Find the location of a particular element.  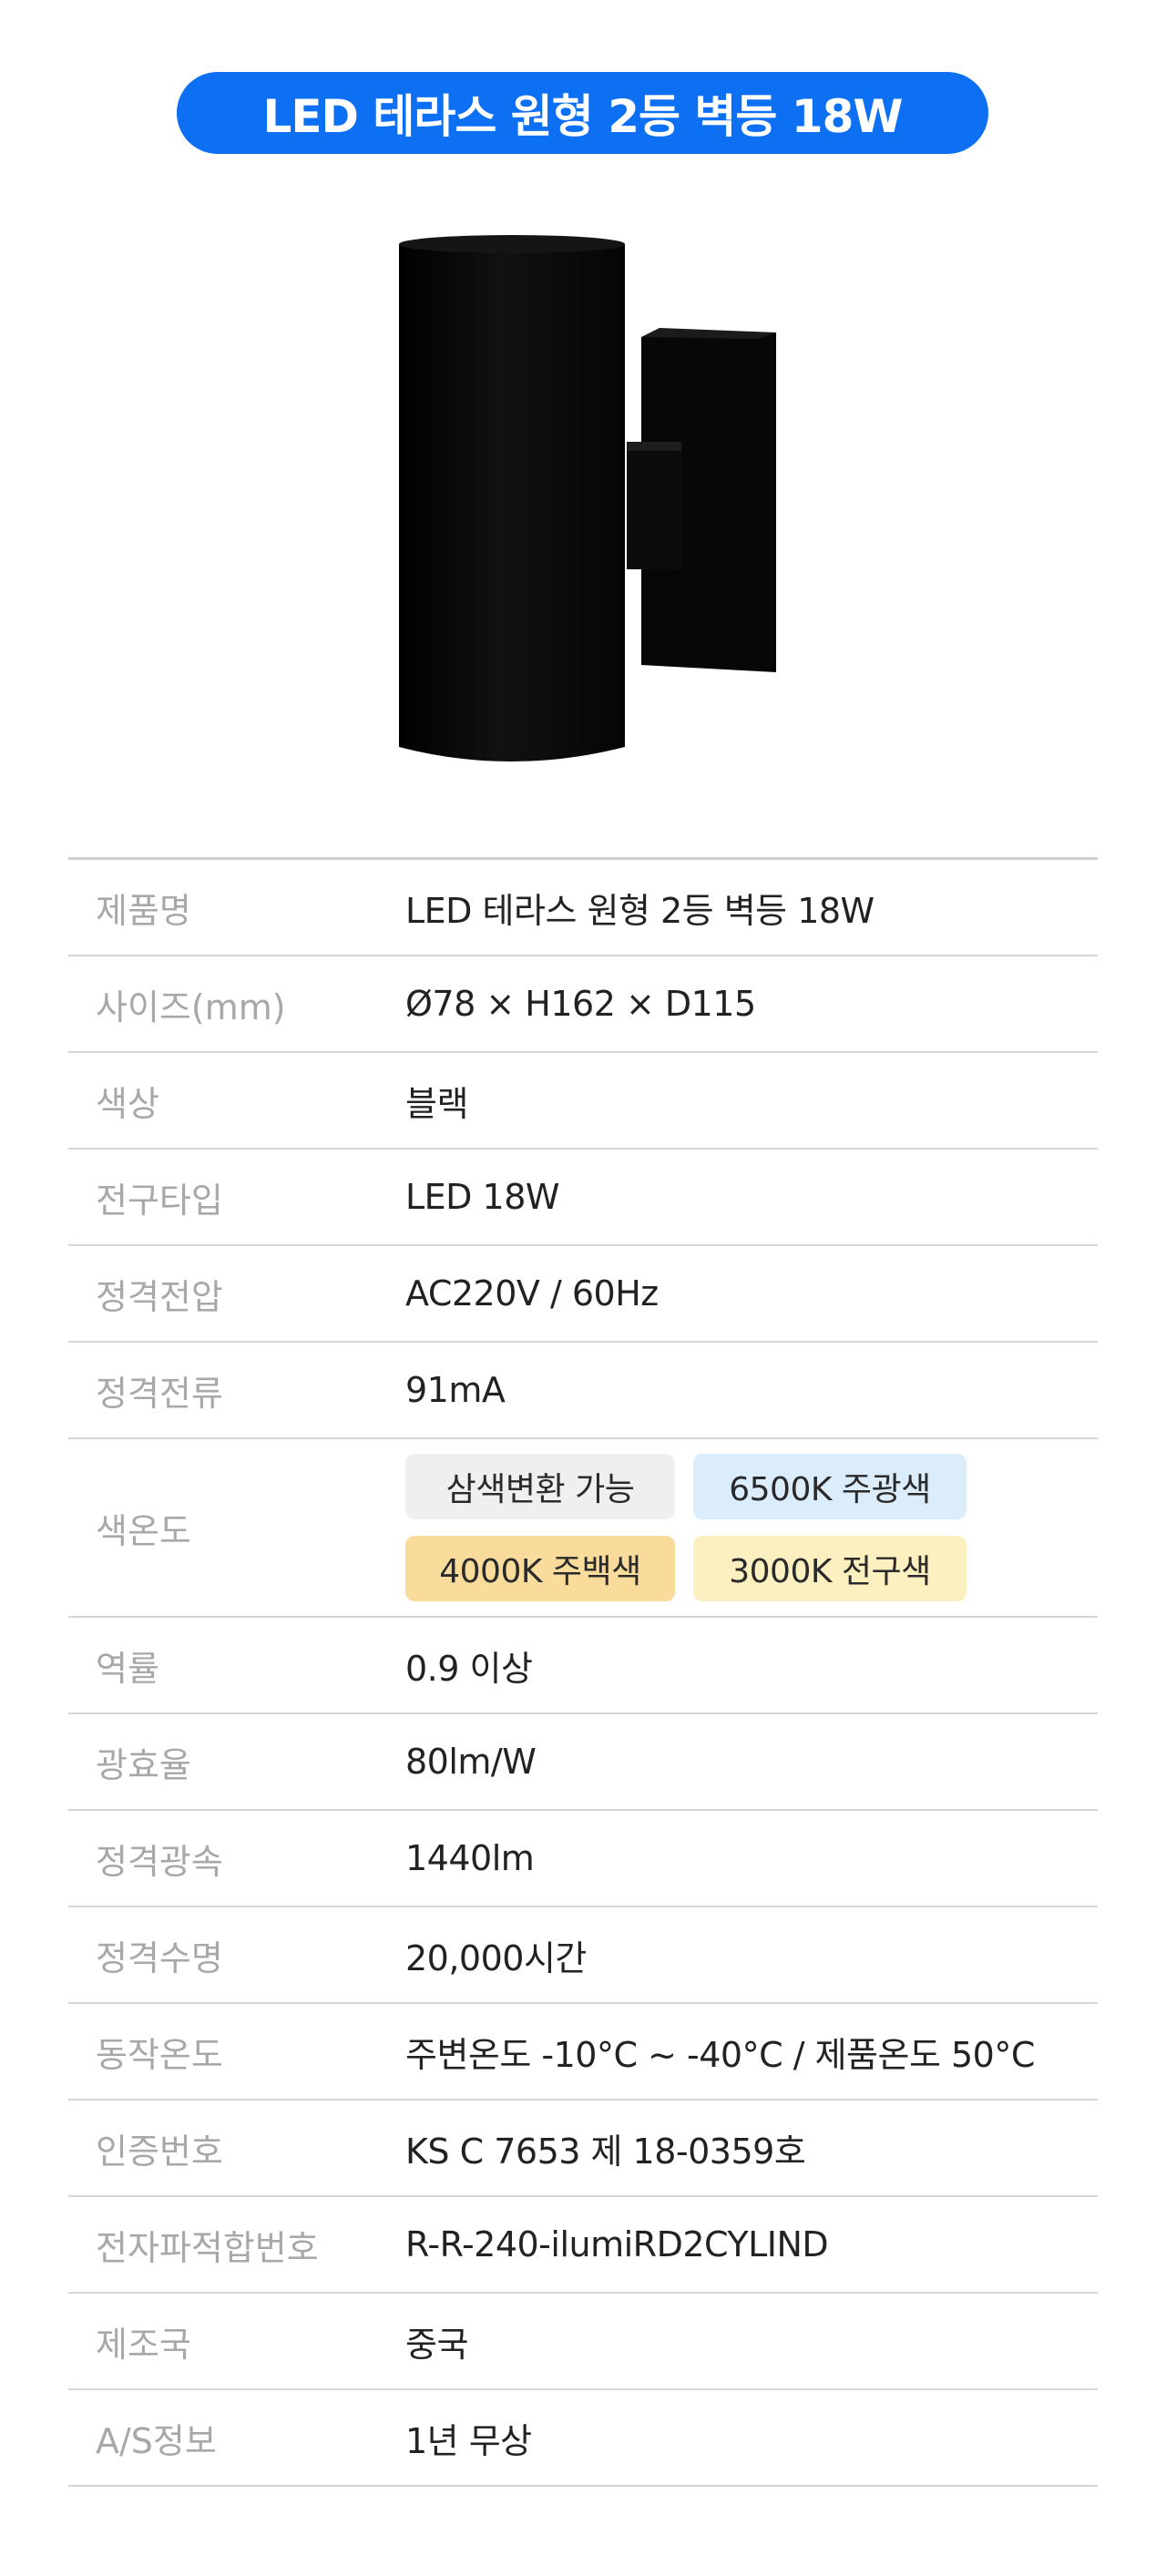

spec-value: 80lm/W is located at coordinates (471, 1762).